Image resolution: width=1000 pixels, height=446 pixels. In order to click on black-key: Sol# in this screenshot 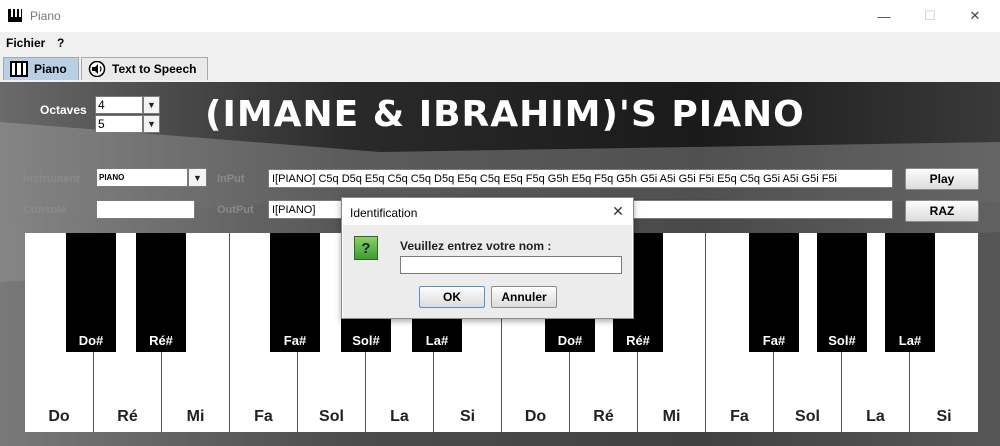, I will do `click(842, 292)`.